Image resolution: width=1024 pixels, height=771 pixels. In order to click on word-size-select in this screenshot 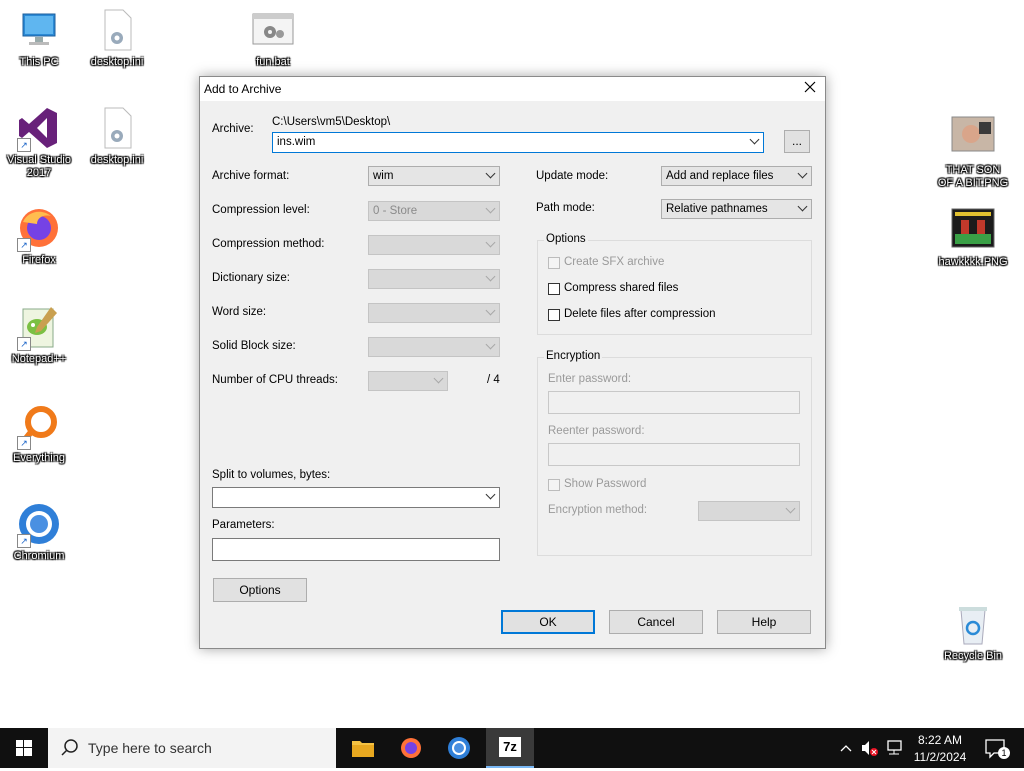, I will do `click(434, 313)`.